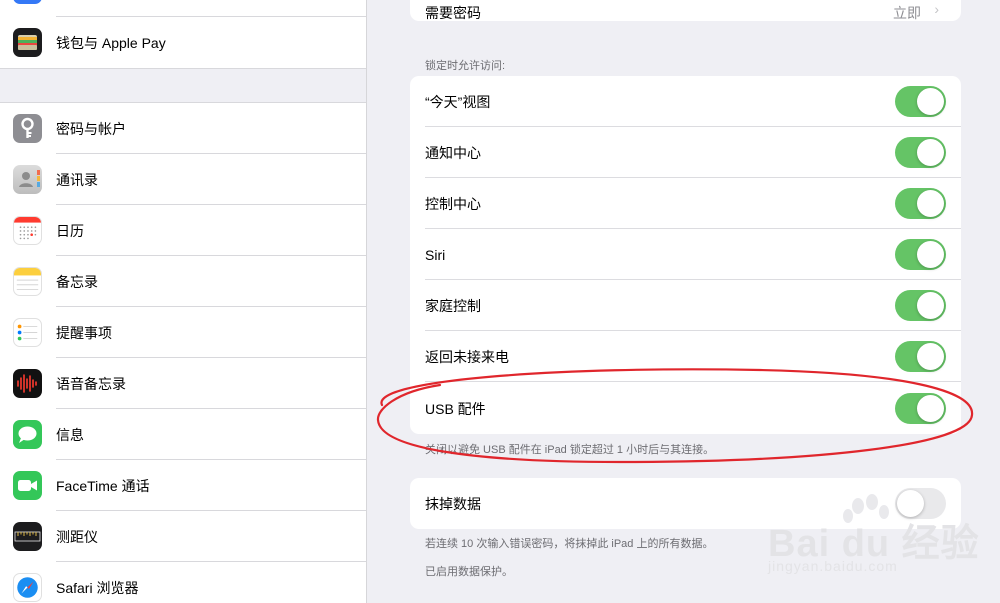  Describe the element at coordinates (183, 281) in the screenshot. I see `sidebar-item-notes: 备忘录` at that location.